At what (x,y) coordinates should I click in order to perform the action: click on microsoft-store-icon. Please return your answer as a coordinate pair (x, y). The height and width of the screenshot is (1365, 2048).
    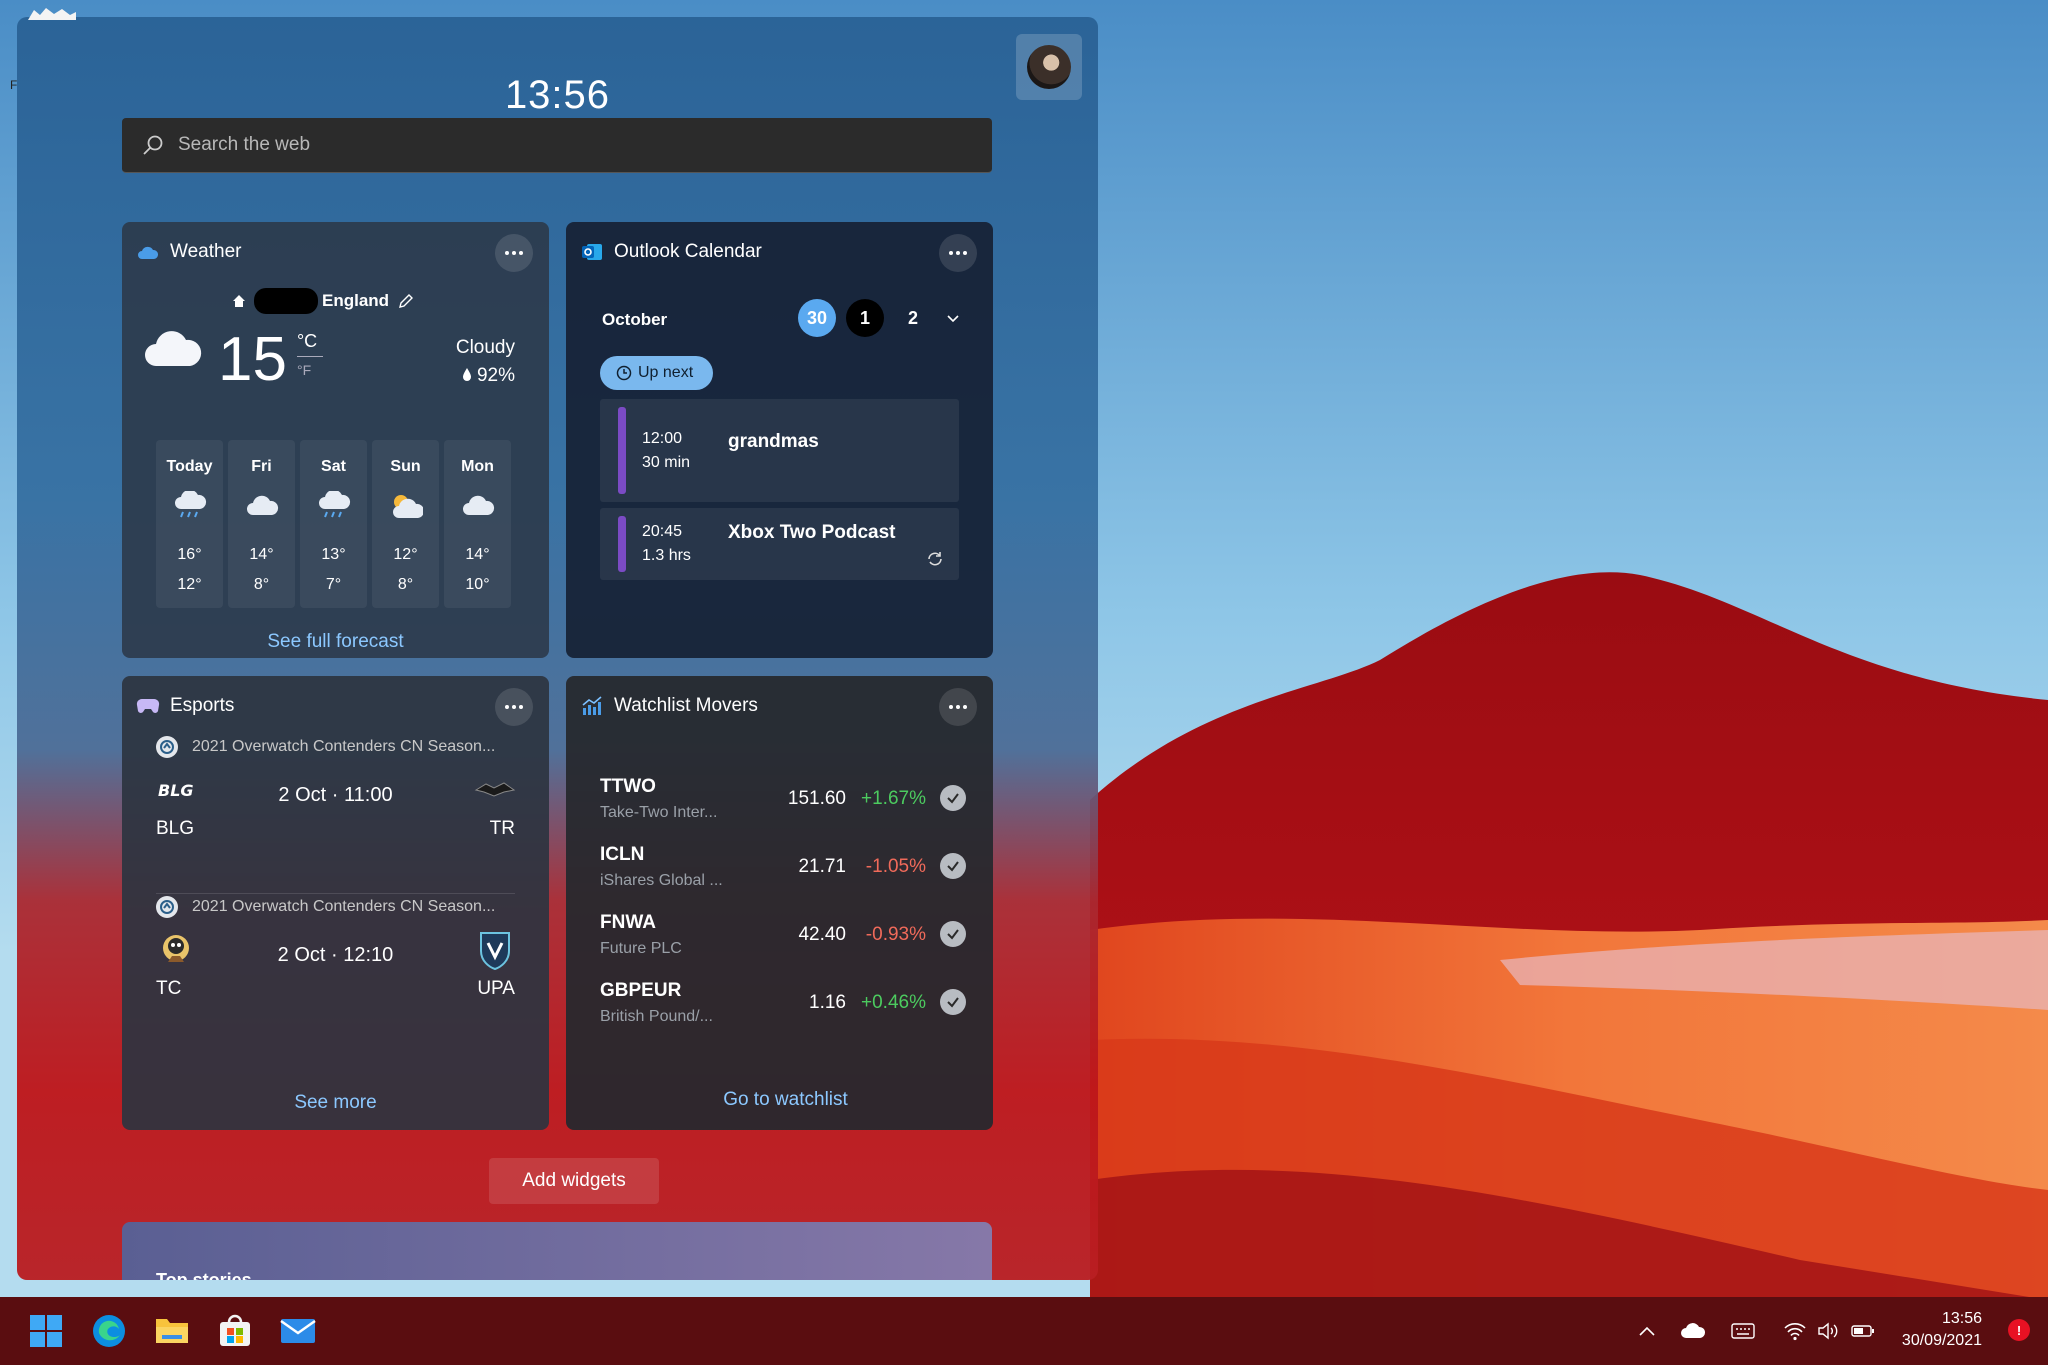
    Looking at the image, I should click on (235, 1331).